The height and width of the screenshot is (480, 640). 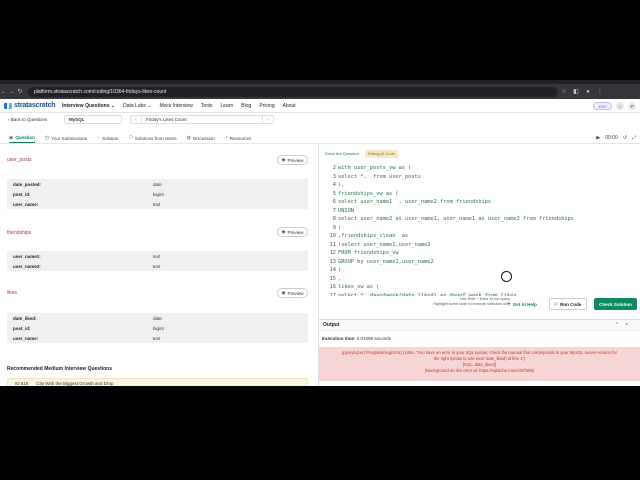 What do you see at coordinates (334, 227) in the screenshot?
I see `line-number: 9` at bounding box center [334, 227].